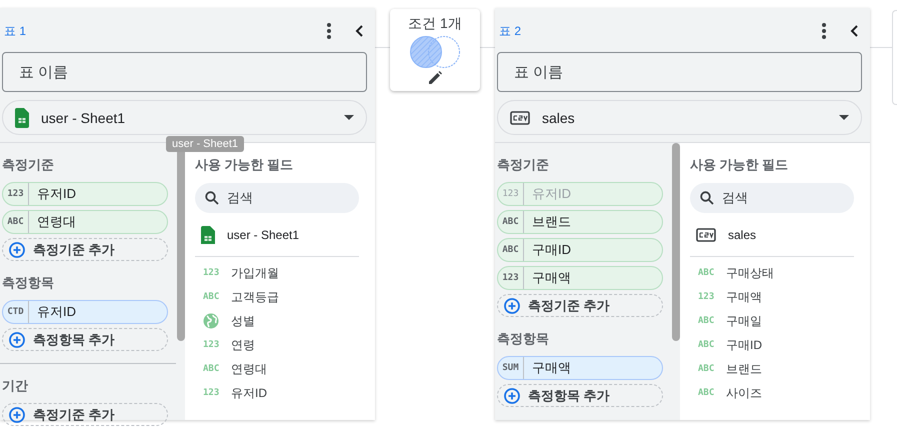 This screenshot has height=432, width=897. What do you see at coordinates (580, 368) in the screenshot?
I see `field-chip: SUM 구매액` at bounding box center [580, 368].